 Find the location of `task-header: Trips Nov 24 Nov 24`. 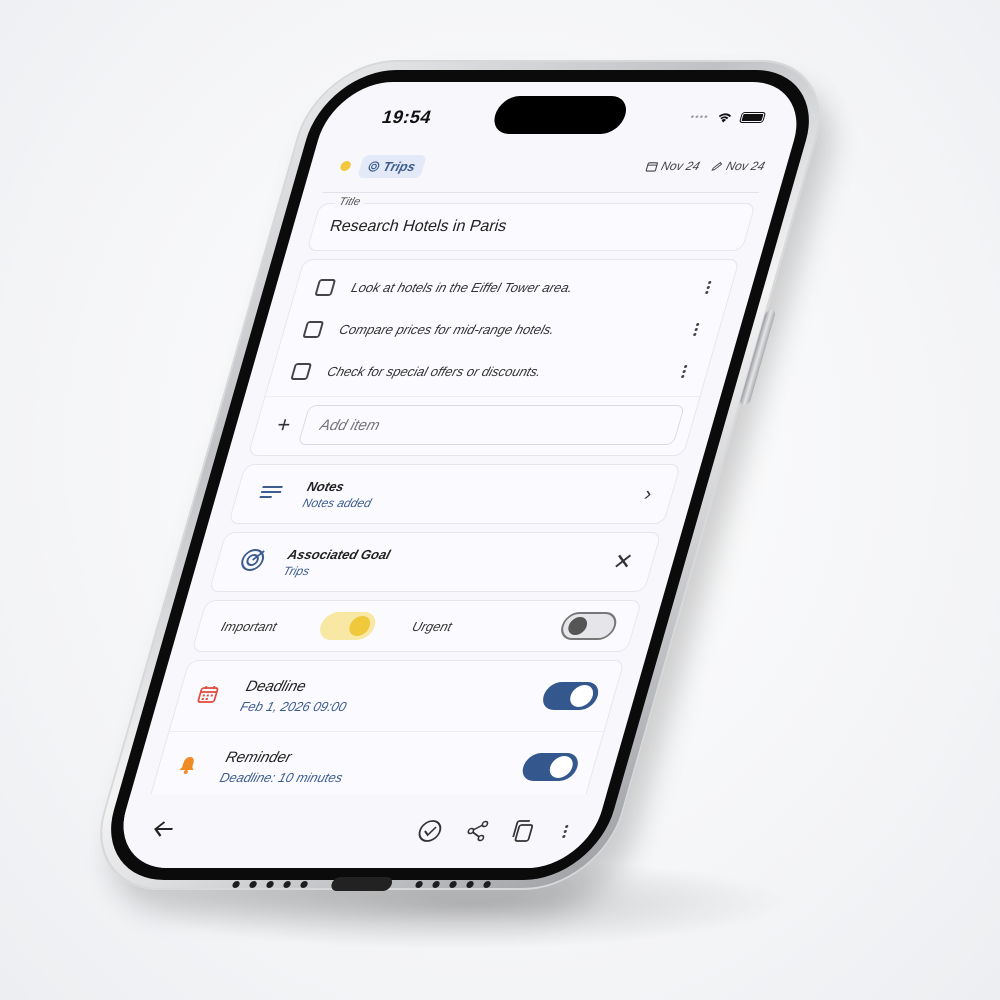

task-header: Trips Nov 24 Nov 24 is located at coordinates (549, 166).